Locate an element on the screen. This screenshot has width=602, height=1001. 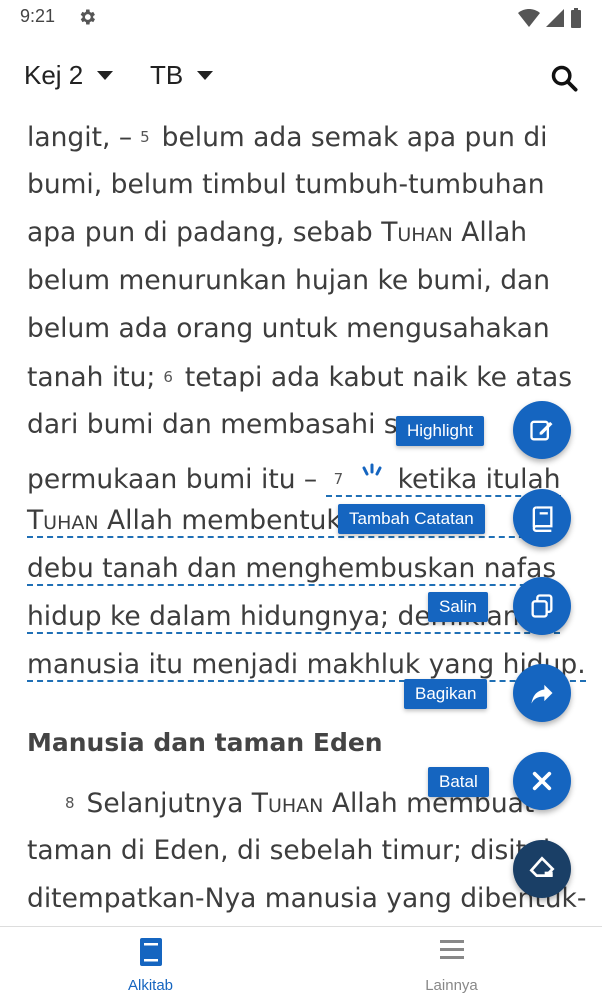
book-chapter-label: Kej 2 is located at coordinates (54, 75).